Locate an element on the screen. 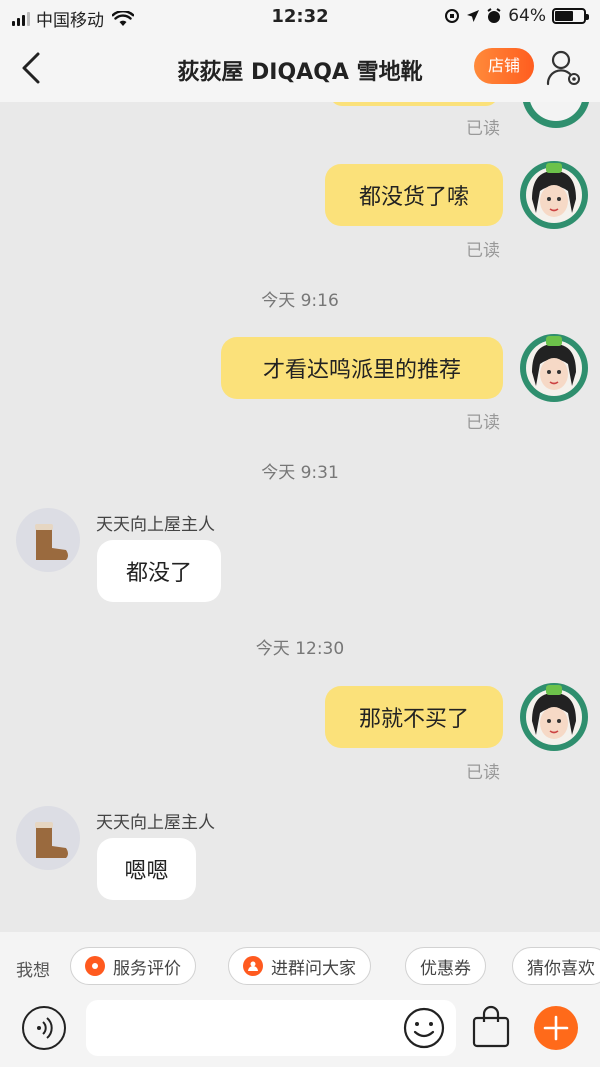 This screenshot has width=600, height=1067. battery-icon is located at coordinates (570, 16).